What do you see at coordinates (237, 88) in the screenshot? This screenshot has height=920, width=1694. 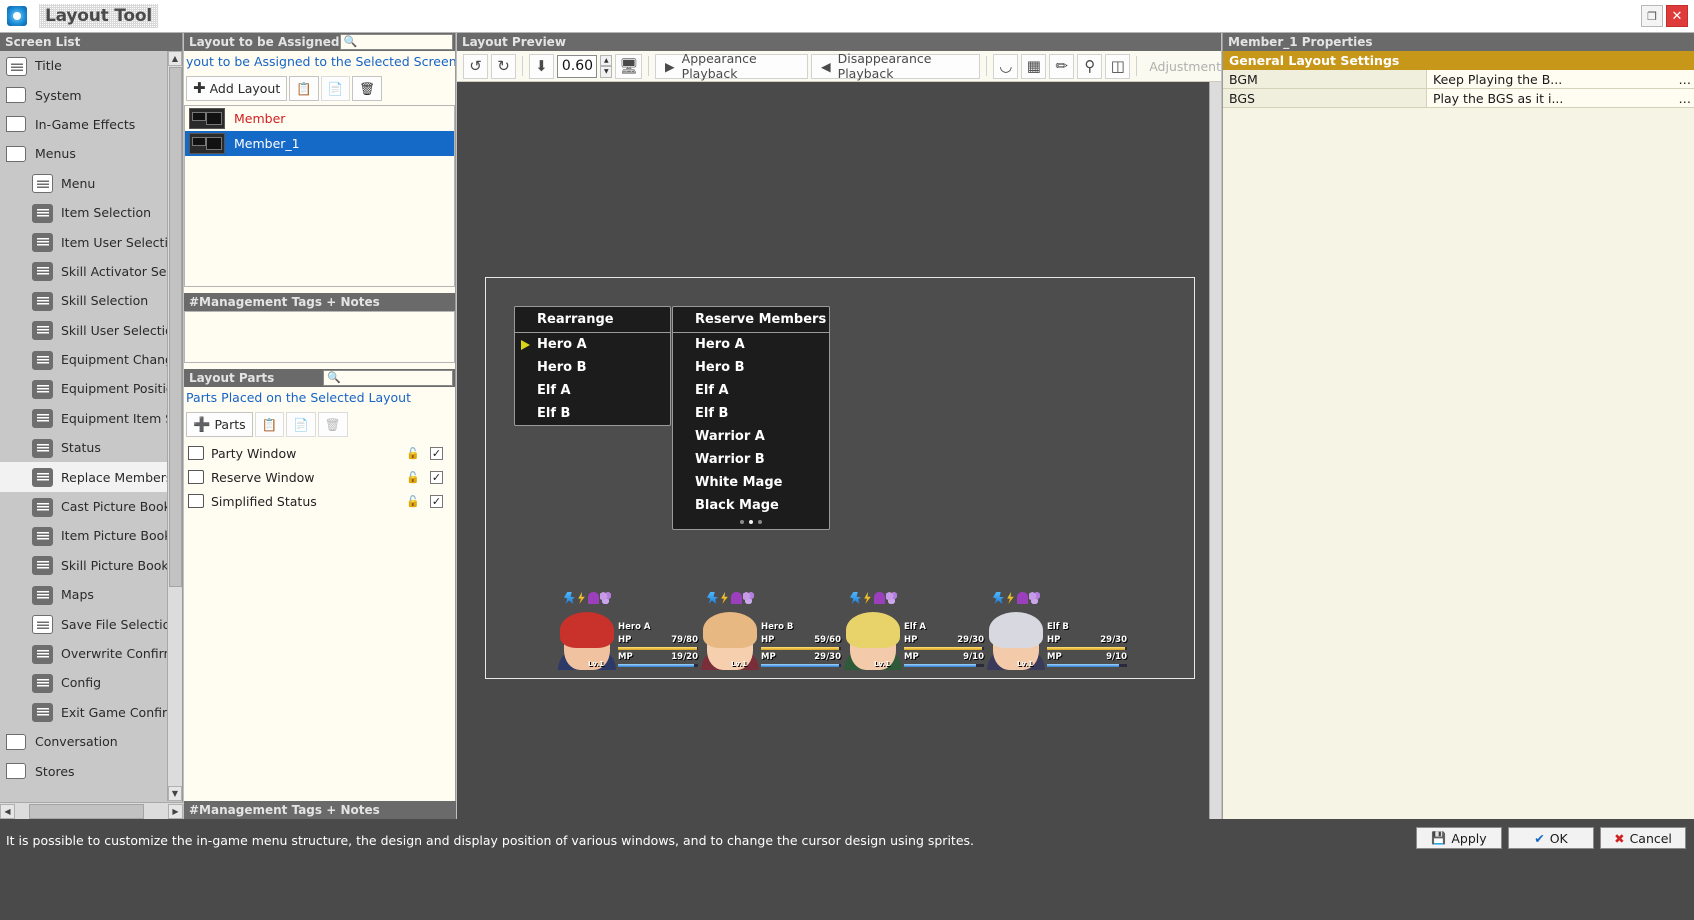 I see `add-layout-button: ✚ Add Layout` at bounding box center [237, 88].